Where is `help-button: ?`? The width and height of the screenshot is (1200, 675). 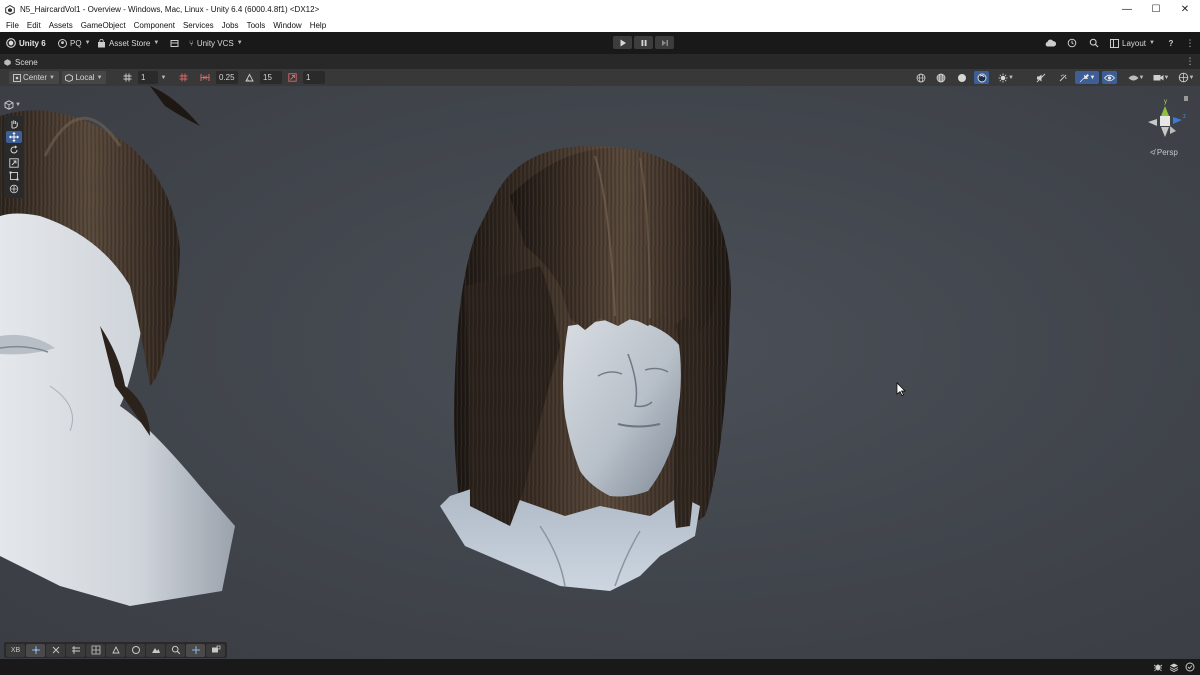 help-button: ? is located at coordinates (1171, 43).